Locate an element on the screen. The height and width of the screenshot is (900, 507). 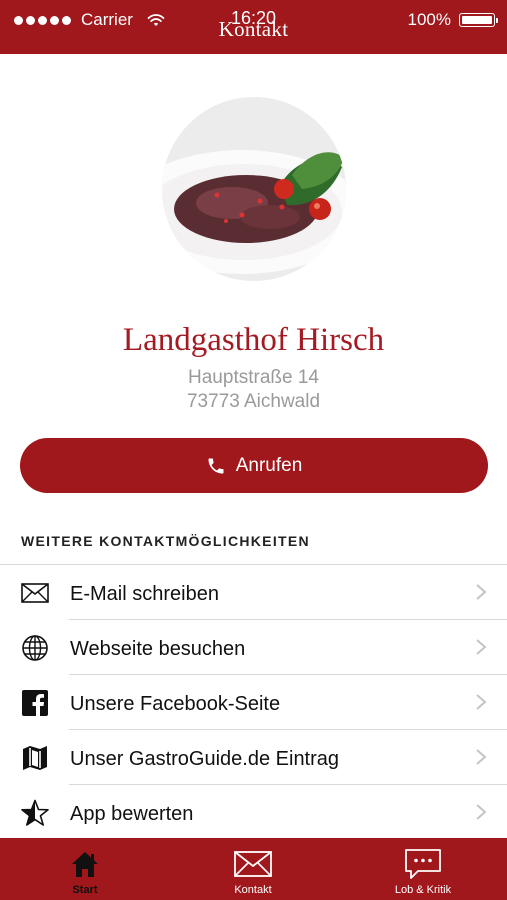
list-item-facebook: Unsere Facebook-Seite is located at coordinates (253, 702).